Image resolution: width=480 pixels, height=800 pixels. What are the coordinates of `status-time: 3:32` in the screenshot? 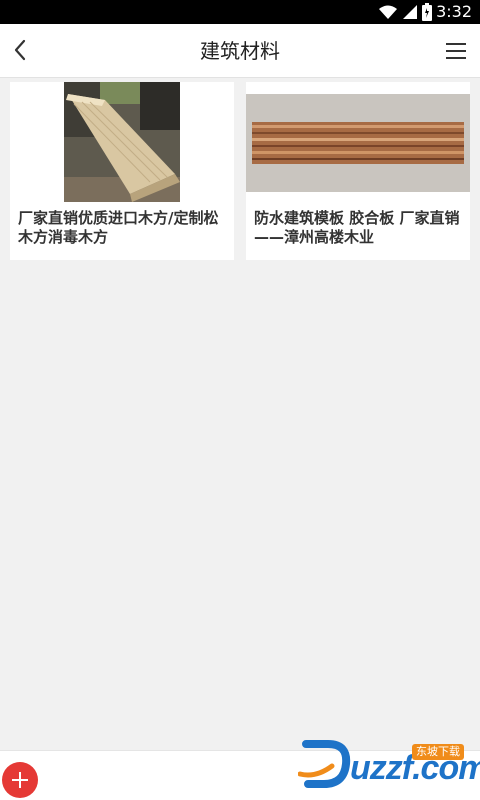 It's located at (454, 11).